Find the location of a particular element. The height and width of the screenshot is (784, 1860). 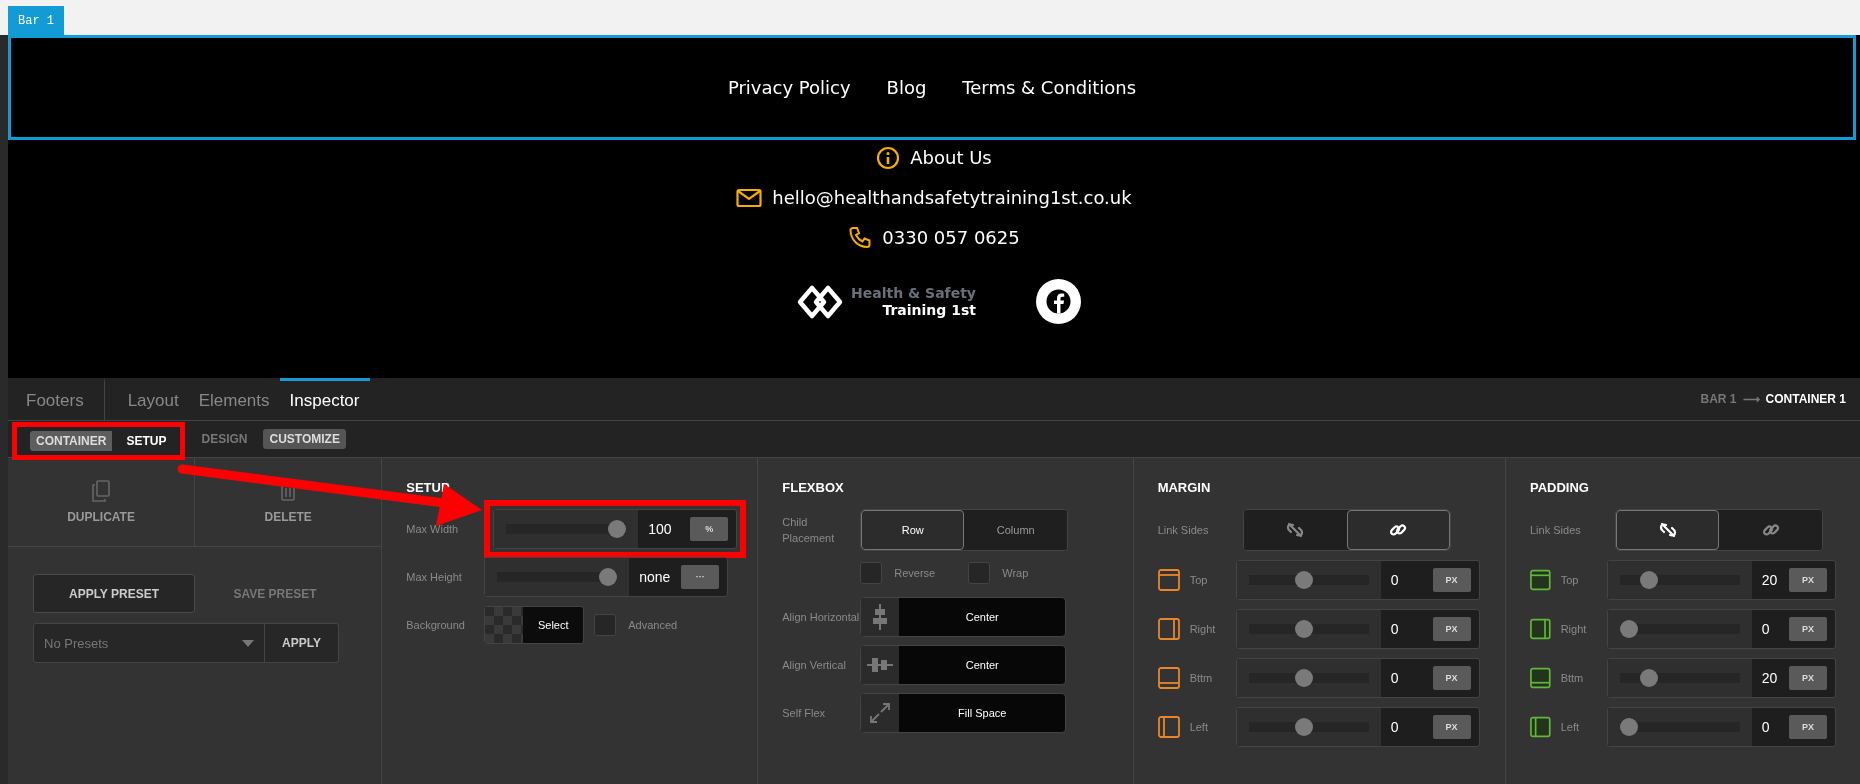

section-title: MARGIN is located at coordinates (1184, 487).